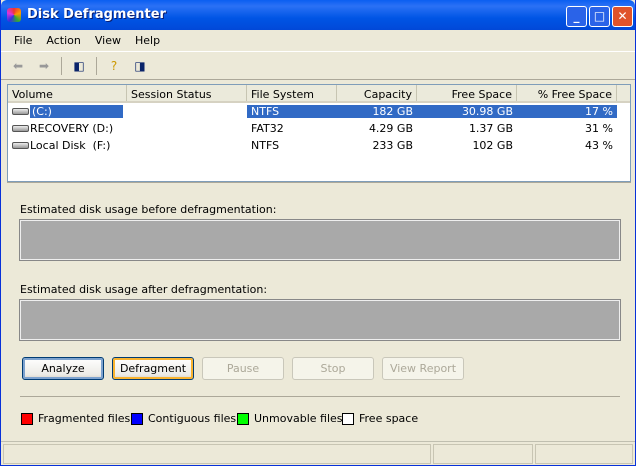  What do you see at coordinates (243, 368) in the screenshot?
I see `pause-button: Pause` at bounding box center [243, 368].